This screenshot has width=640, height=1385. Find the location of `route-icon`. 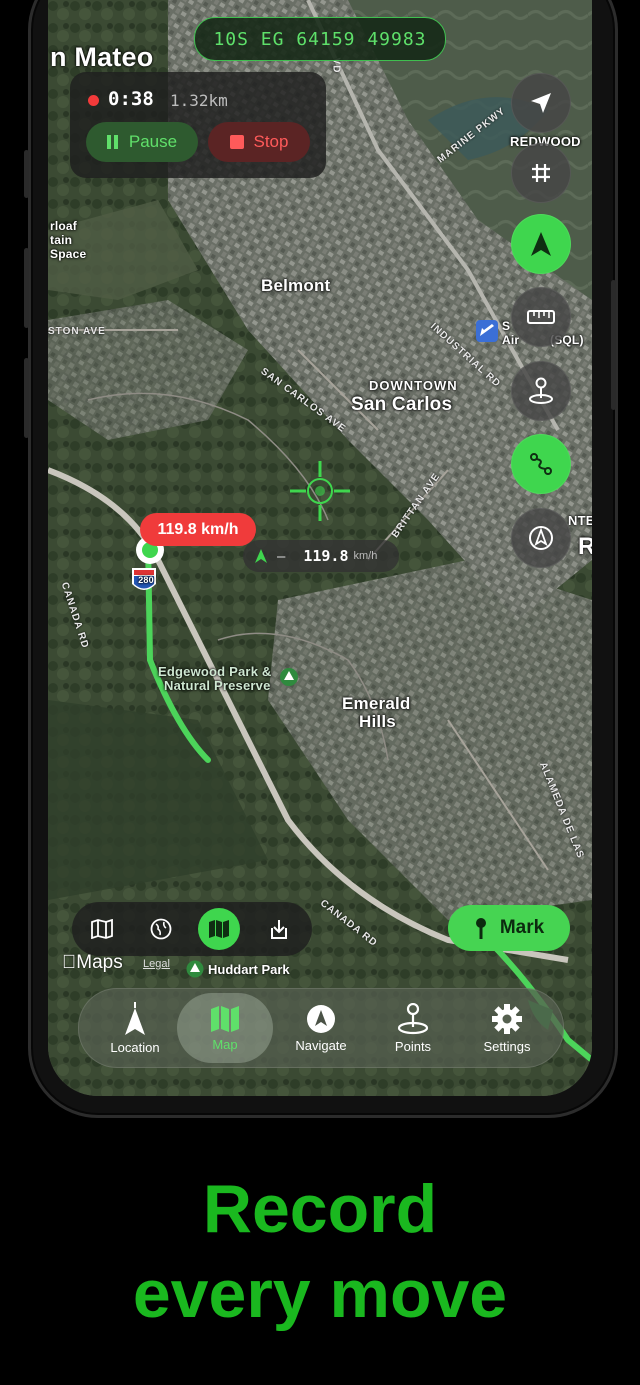

route-icon is located at coordinates (541, 464).